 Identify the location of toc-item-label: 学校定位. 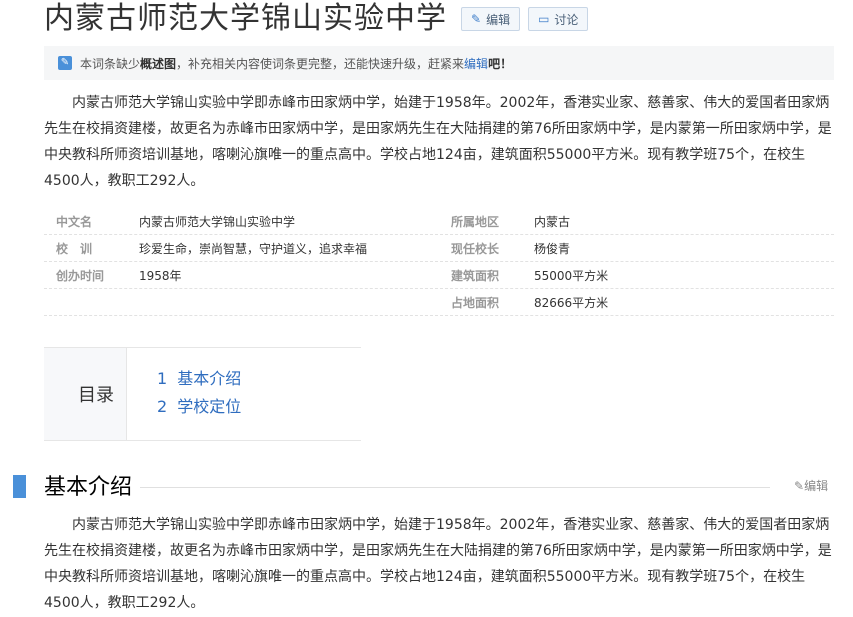
(209, 406).